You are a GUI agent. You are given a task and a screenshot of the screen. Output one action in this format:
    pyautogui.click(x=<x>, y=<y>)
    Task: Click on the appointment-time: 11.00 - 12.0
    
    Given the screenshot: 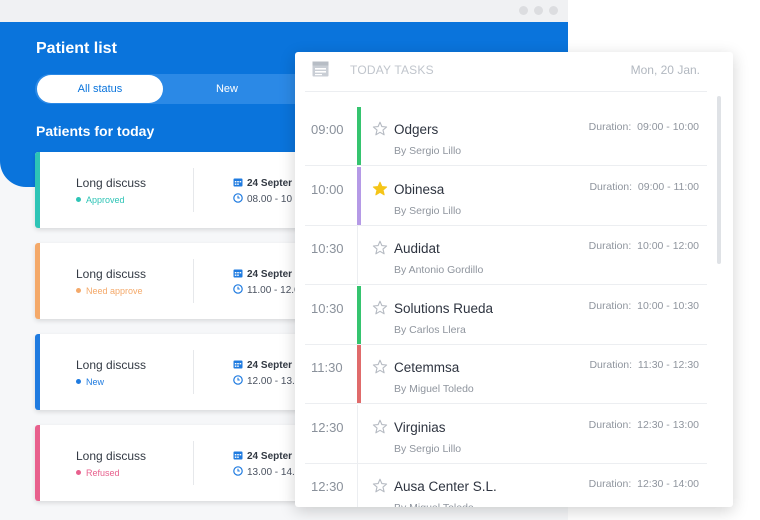 What is the action you would take?
    pyautogui.click(x=266, y=290)
    